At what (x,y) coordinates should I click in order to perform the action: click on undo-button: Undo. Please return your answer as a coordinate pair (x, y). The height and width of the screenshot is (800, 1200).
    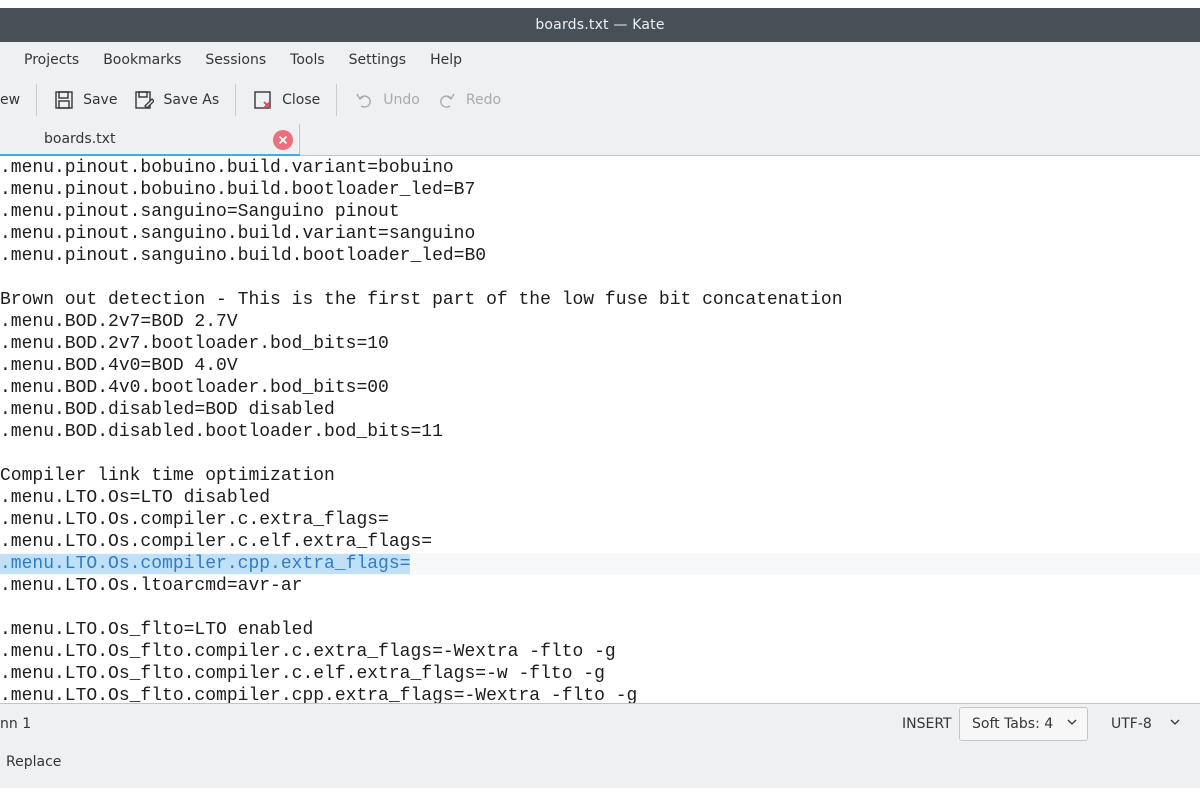
    Looking at the image, I should click on (386, 100).